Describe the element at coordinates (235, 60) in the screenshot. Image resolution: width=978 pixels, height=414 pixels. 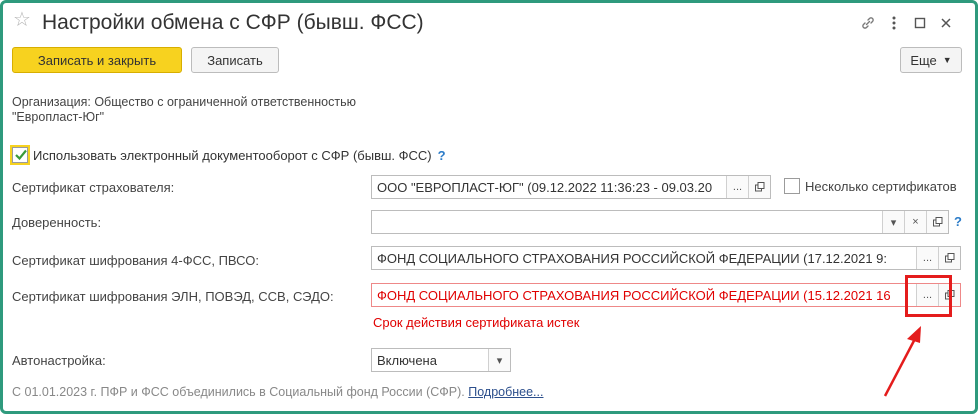
I see `save-button: Записать` at that location.